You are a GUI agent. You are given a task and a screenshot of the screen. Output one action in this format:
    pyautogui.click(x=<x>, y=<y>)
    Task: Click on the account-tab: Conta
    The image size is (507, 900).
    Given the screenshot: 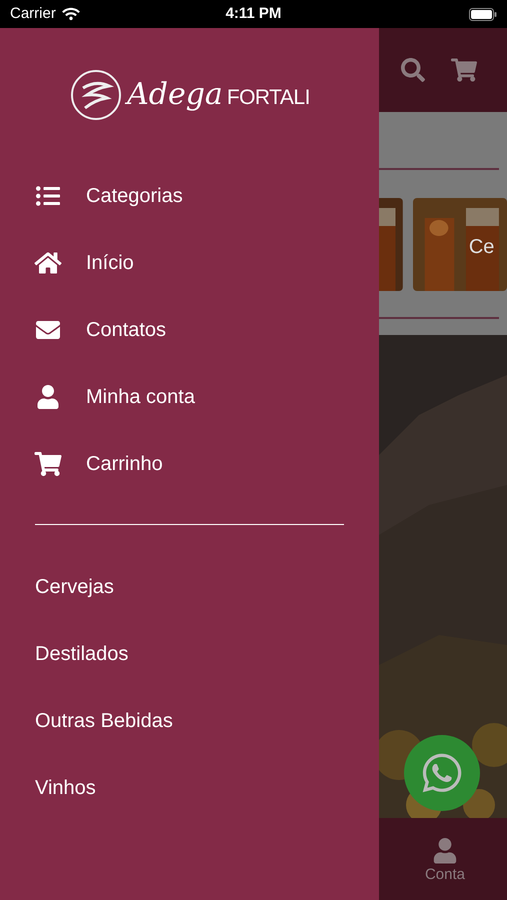 What is the action you would take?
    pyautogui.click(x=444, y=862)
    